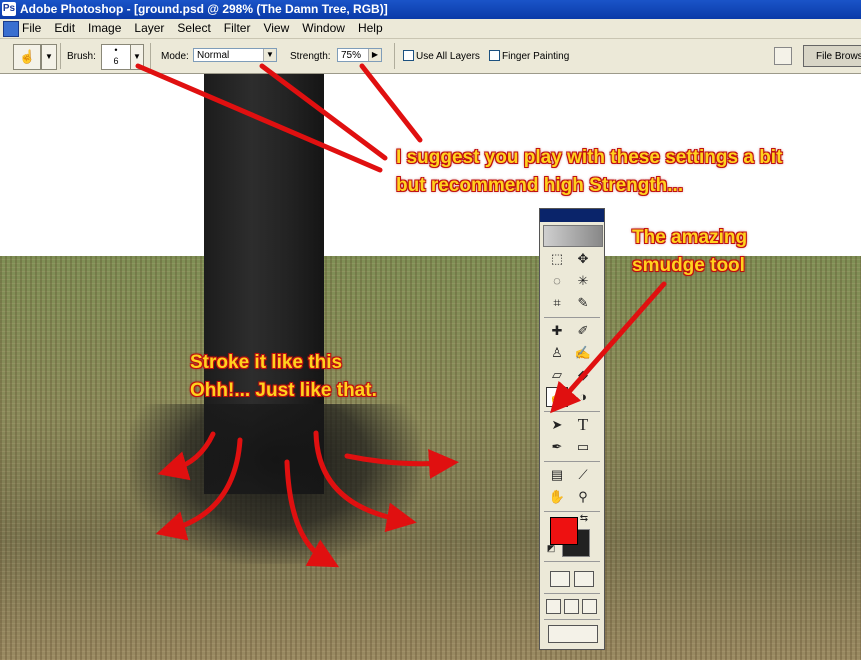 This screenshot has height=660, width=861. What do you see at coordinates (573, 236) in the screenshot?
I see `adobe-eye-logo-icon` at bounding box center [573, 236].